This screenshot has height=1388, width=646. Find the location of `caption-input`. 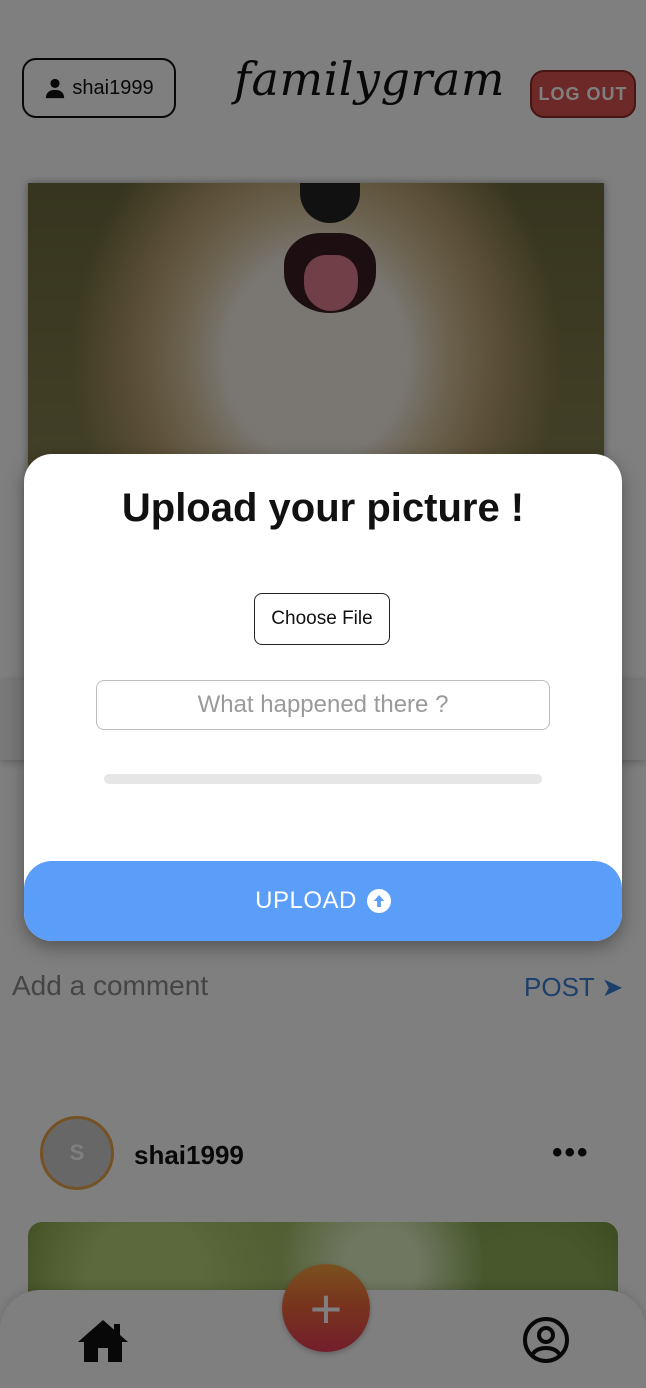

caption-input is located at coordinates (323, 705).